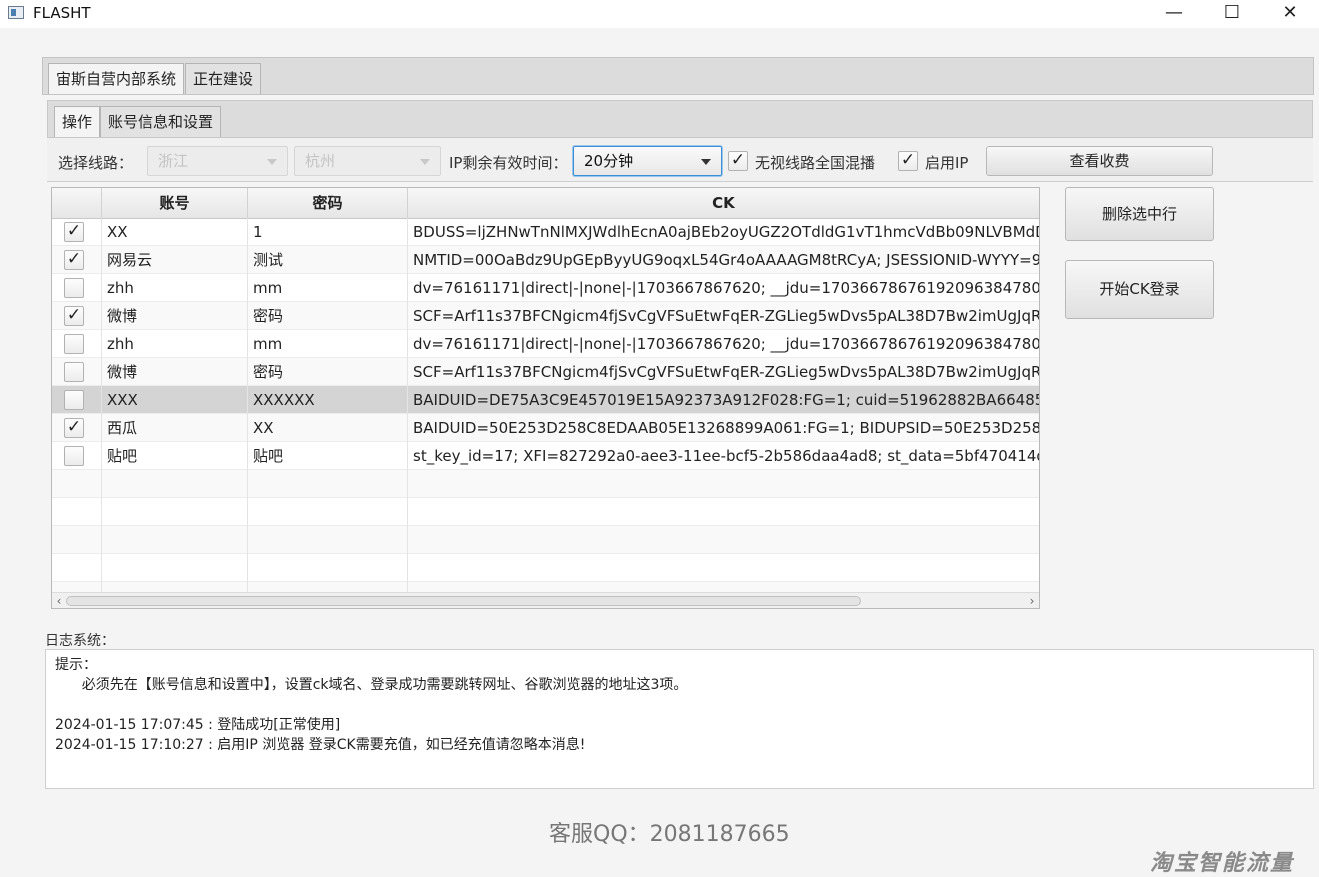 This screenshot has height=877, width=1319. I want to click on header-password: 密码, so click(328, 203).